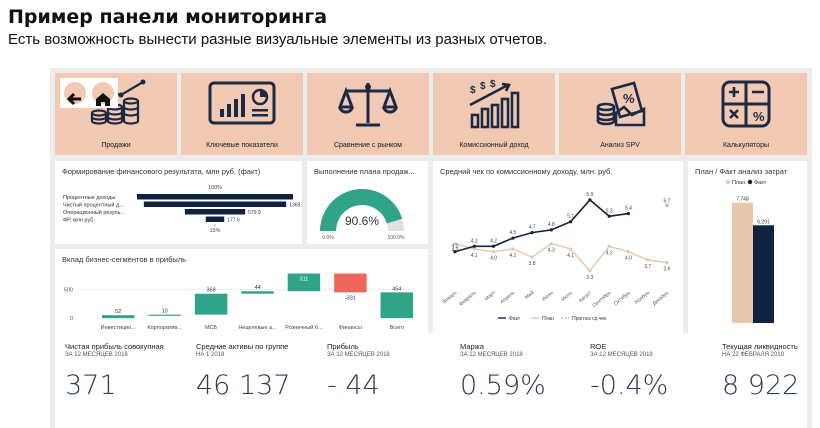 The height and width of the screenshot is (428, 820). What do you see at coordinates (350, 328) in the screenshot?
I see `waterfall-category-label: Финансы` at bounding box center [350, 328].